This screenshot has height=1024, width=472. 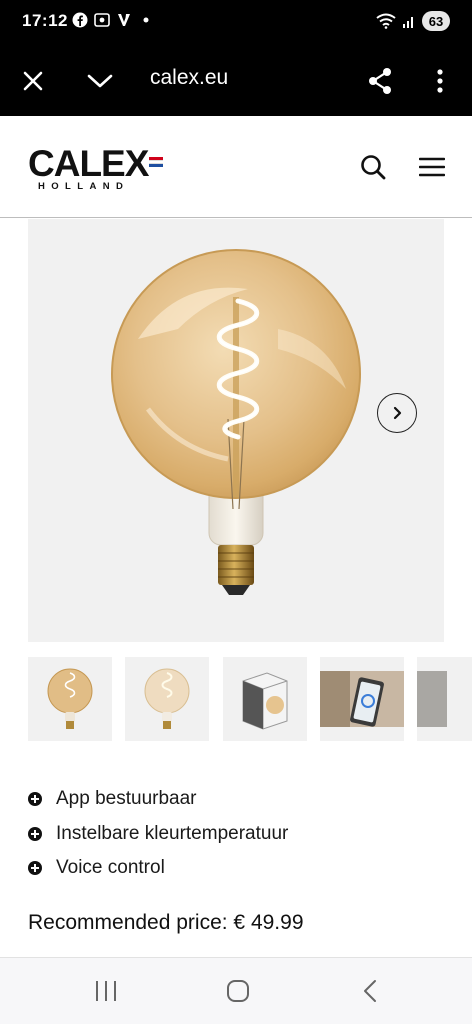 What do you see at coordinates (167, 699) in the screenshot?
I see `thumb-bulb-lit` at bounding box center [167, 699].